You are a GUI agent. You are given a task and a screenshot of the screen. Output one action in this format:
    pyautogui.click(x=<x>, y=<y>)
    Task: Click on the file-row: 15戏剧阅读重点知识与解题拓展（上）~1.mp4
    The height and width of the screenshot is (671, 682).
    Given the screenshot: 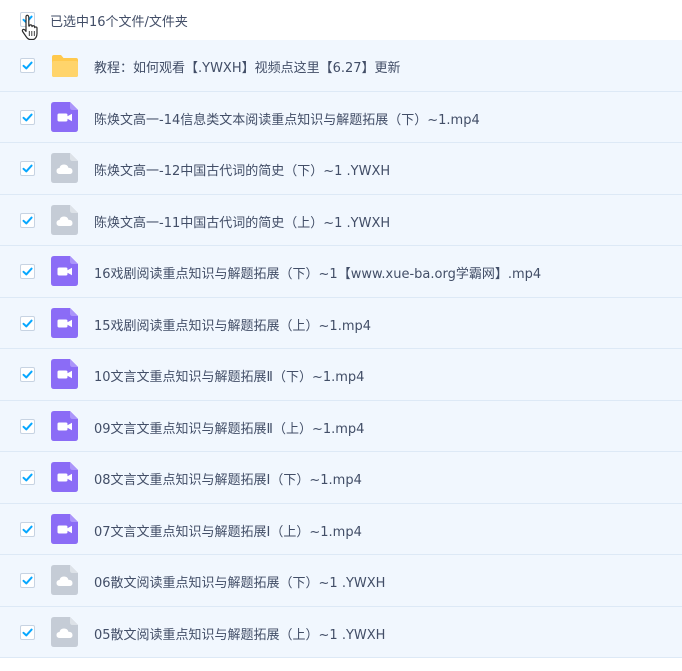 What is the action you would take?
    pyautogui.click(x=341, y=323)
    